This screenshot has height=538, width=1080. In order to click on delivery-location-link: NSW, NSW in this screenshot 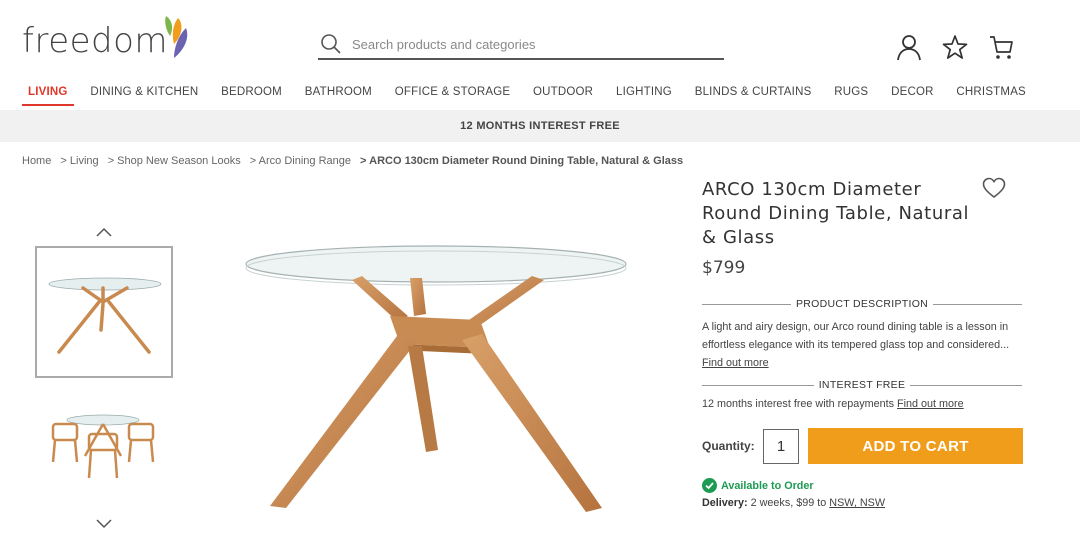, I will do `click(857, 503)`.